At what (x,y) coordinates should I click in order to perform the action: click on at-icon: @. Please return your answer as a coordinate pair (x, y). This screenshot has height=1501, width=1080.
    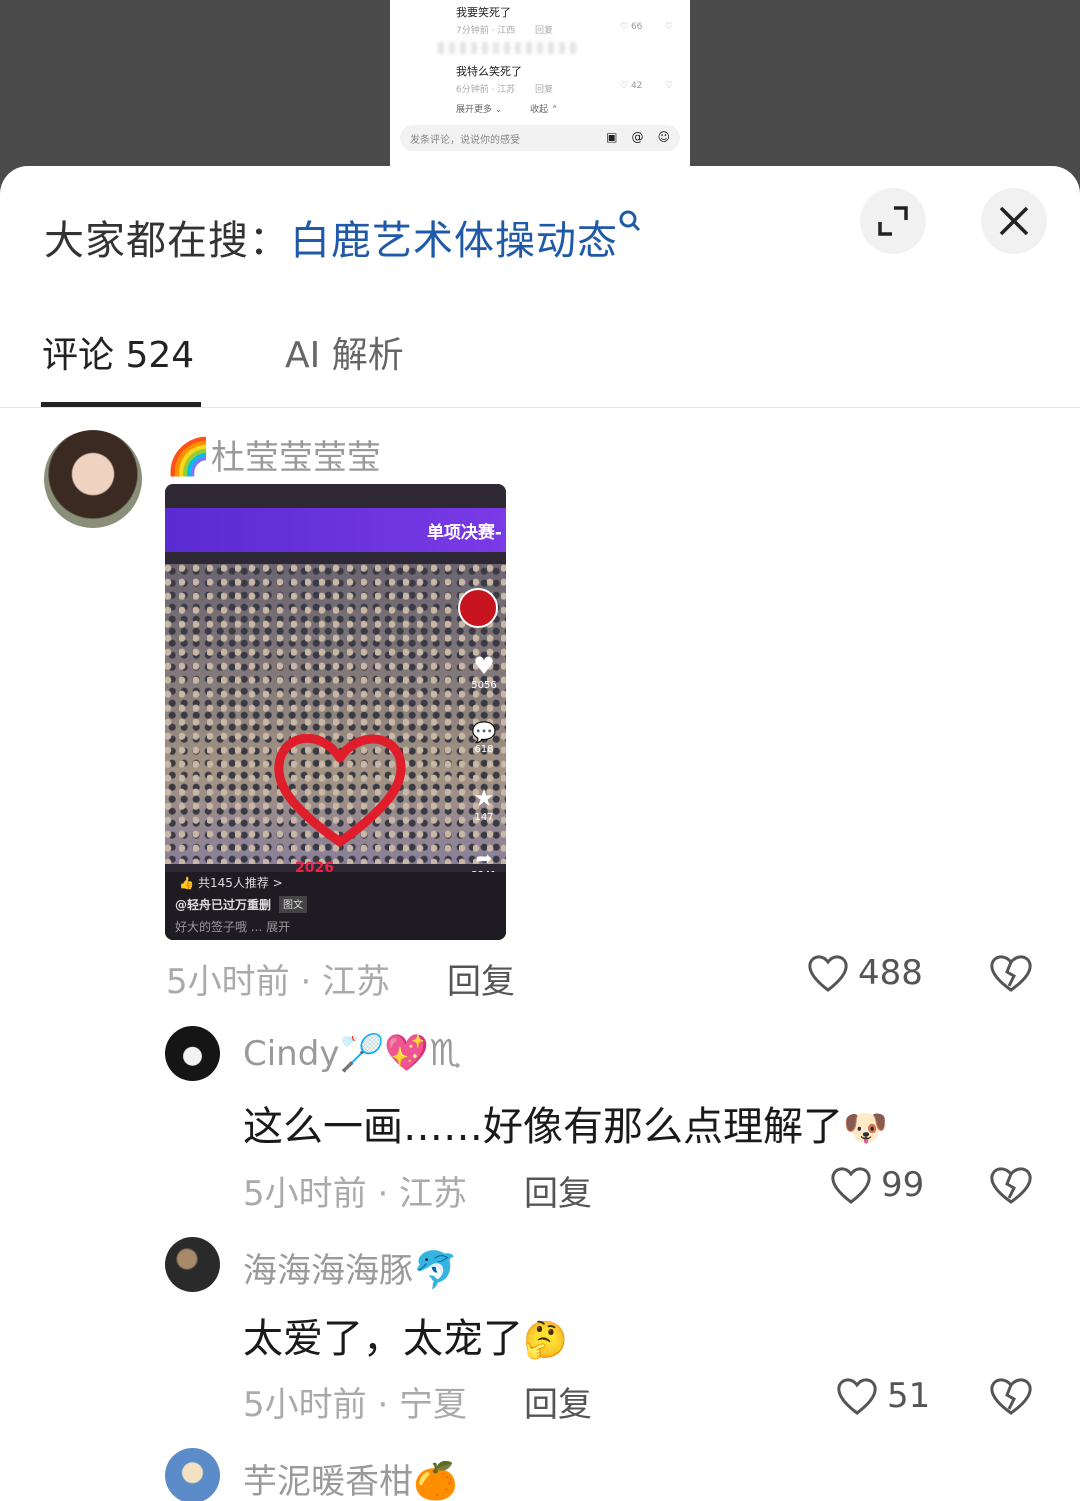
    Looking at the image, I should click on (637, 137).